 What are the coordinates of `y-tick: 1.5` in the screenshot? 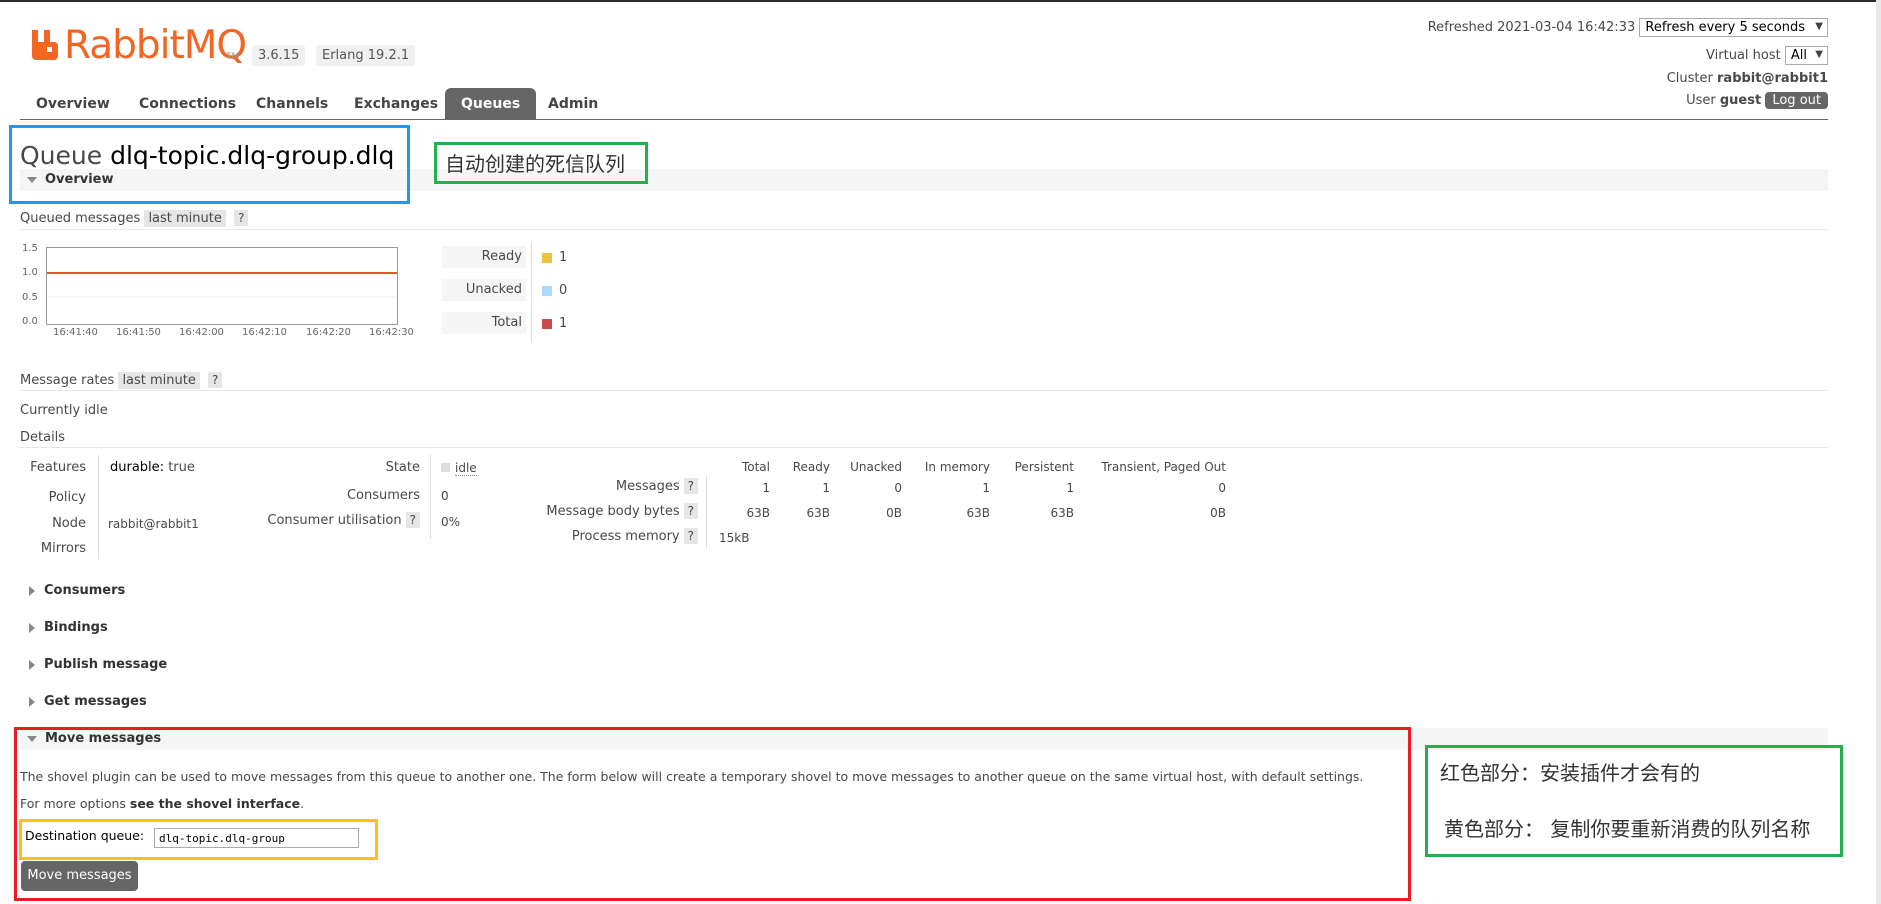 It's located at (30, 248).